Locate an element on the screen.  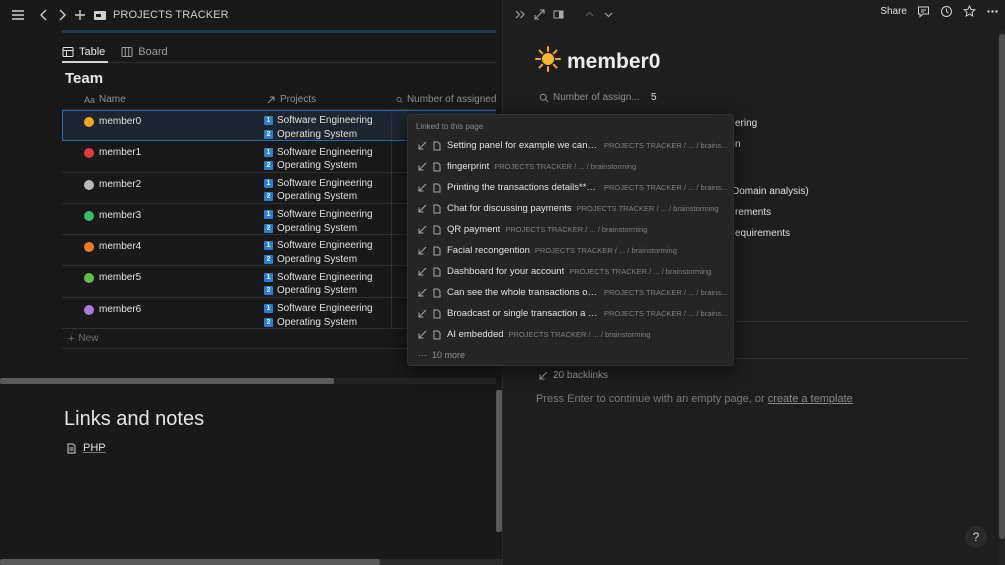
board-icon is located at coordinates (127, 52).